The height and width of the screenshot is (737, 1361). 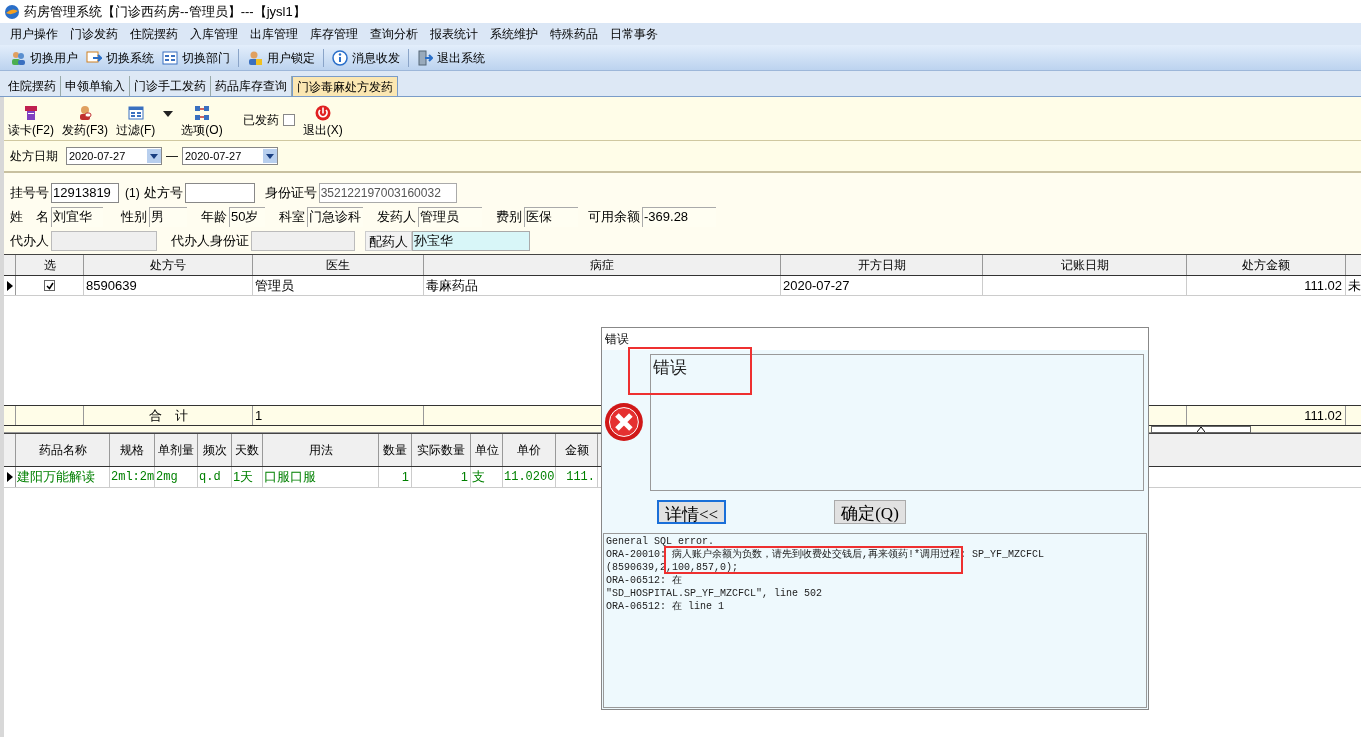 I want to click on menu-item: 库存管理, so click(x=334, y=34).